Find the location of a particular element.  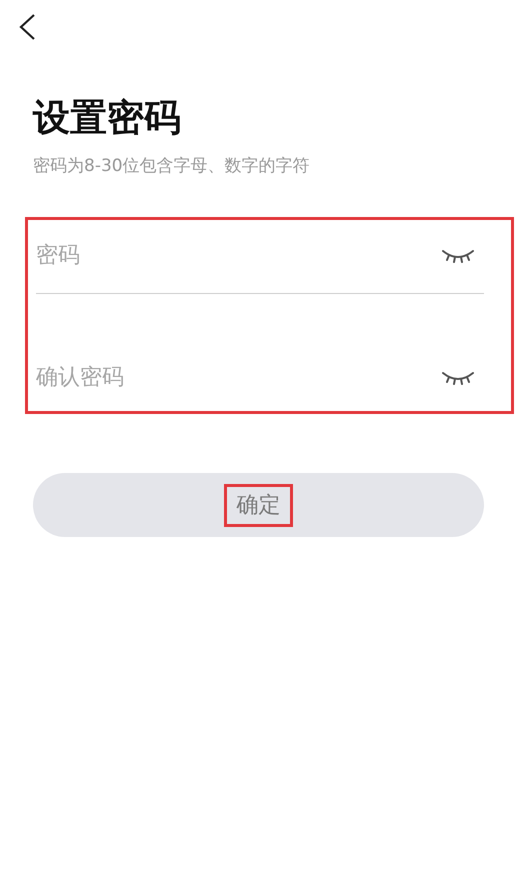

password-field: 确认密码 is located at coordinates (238, 377).